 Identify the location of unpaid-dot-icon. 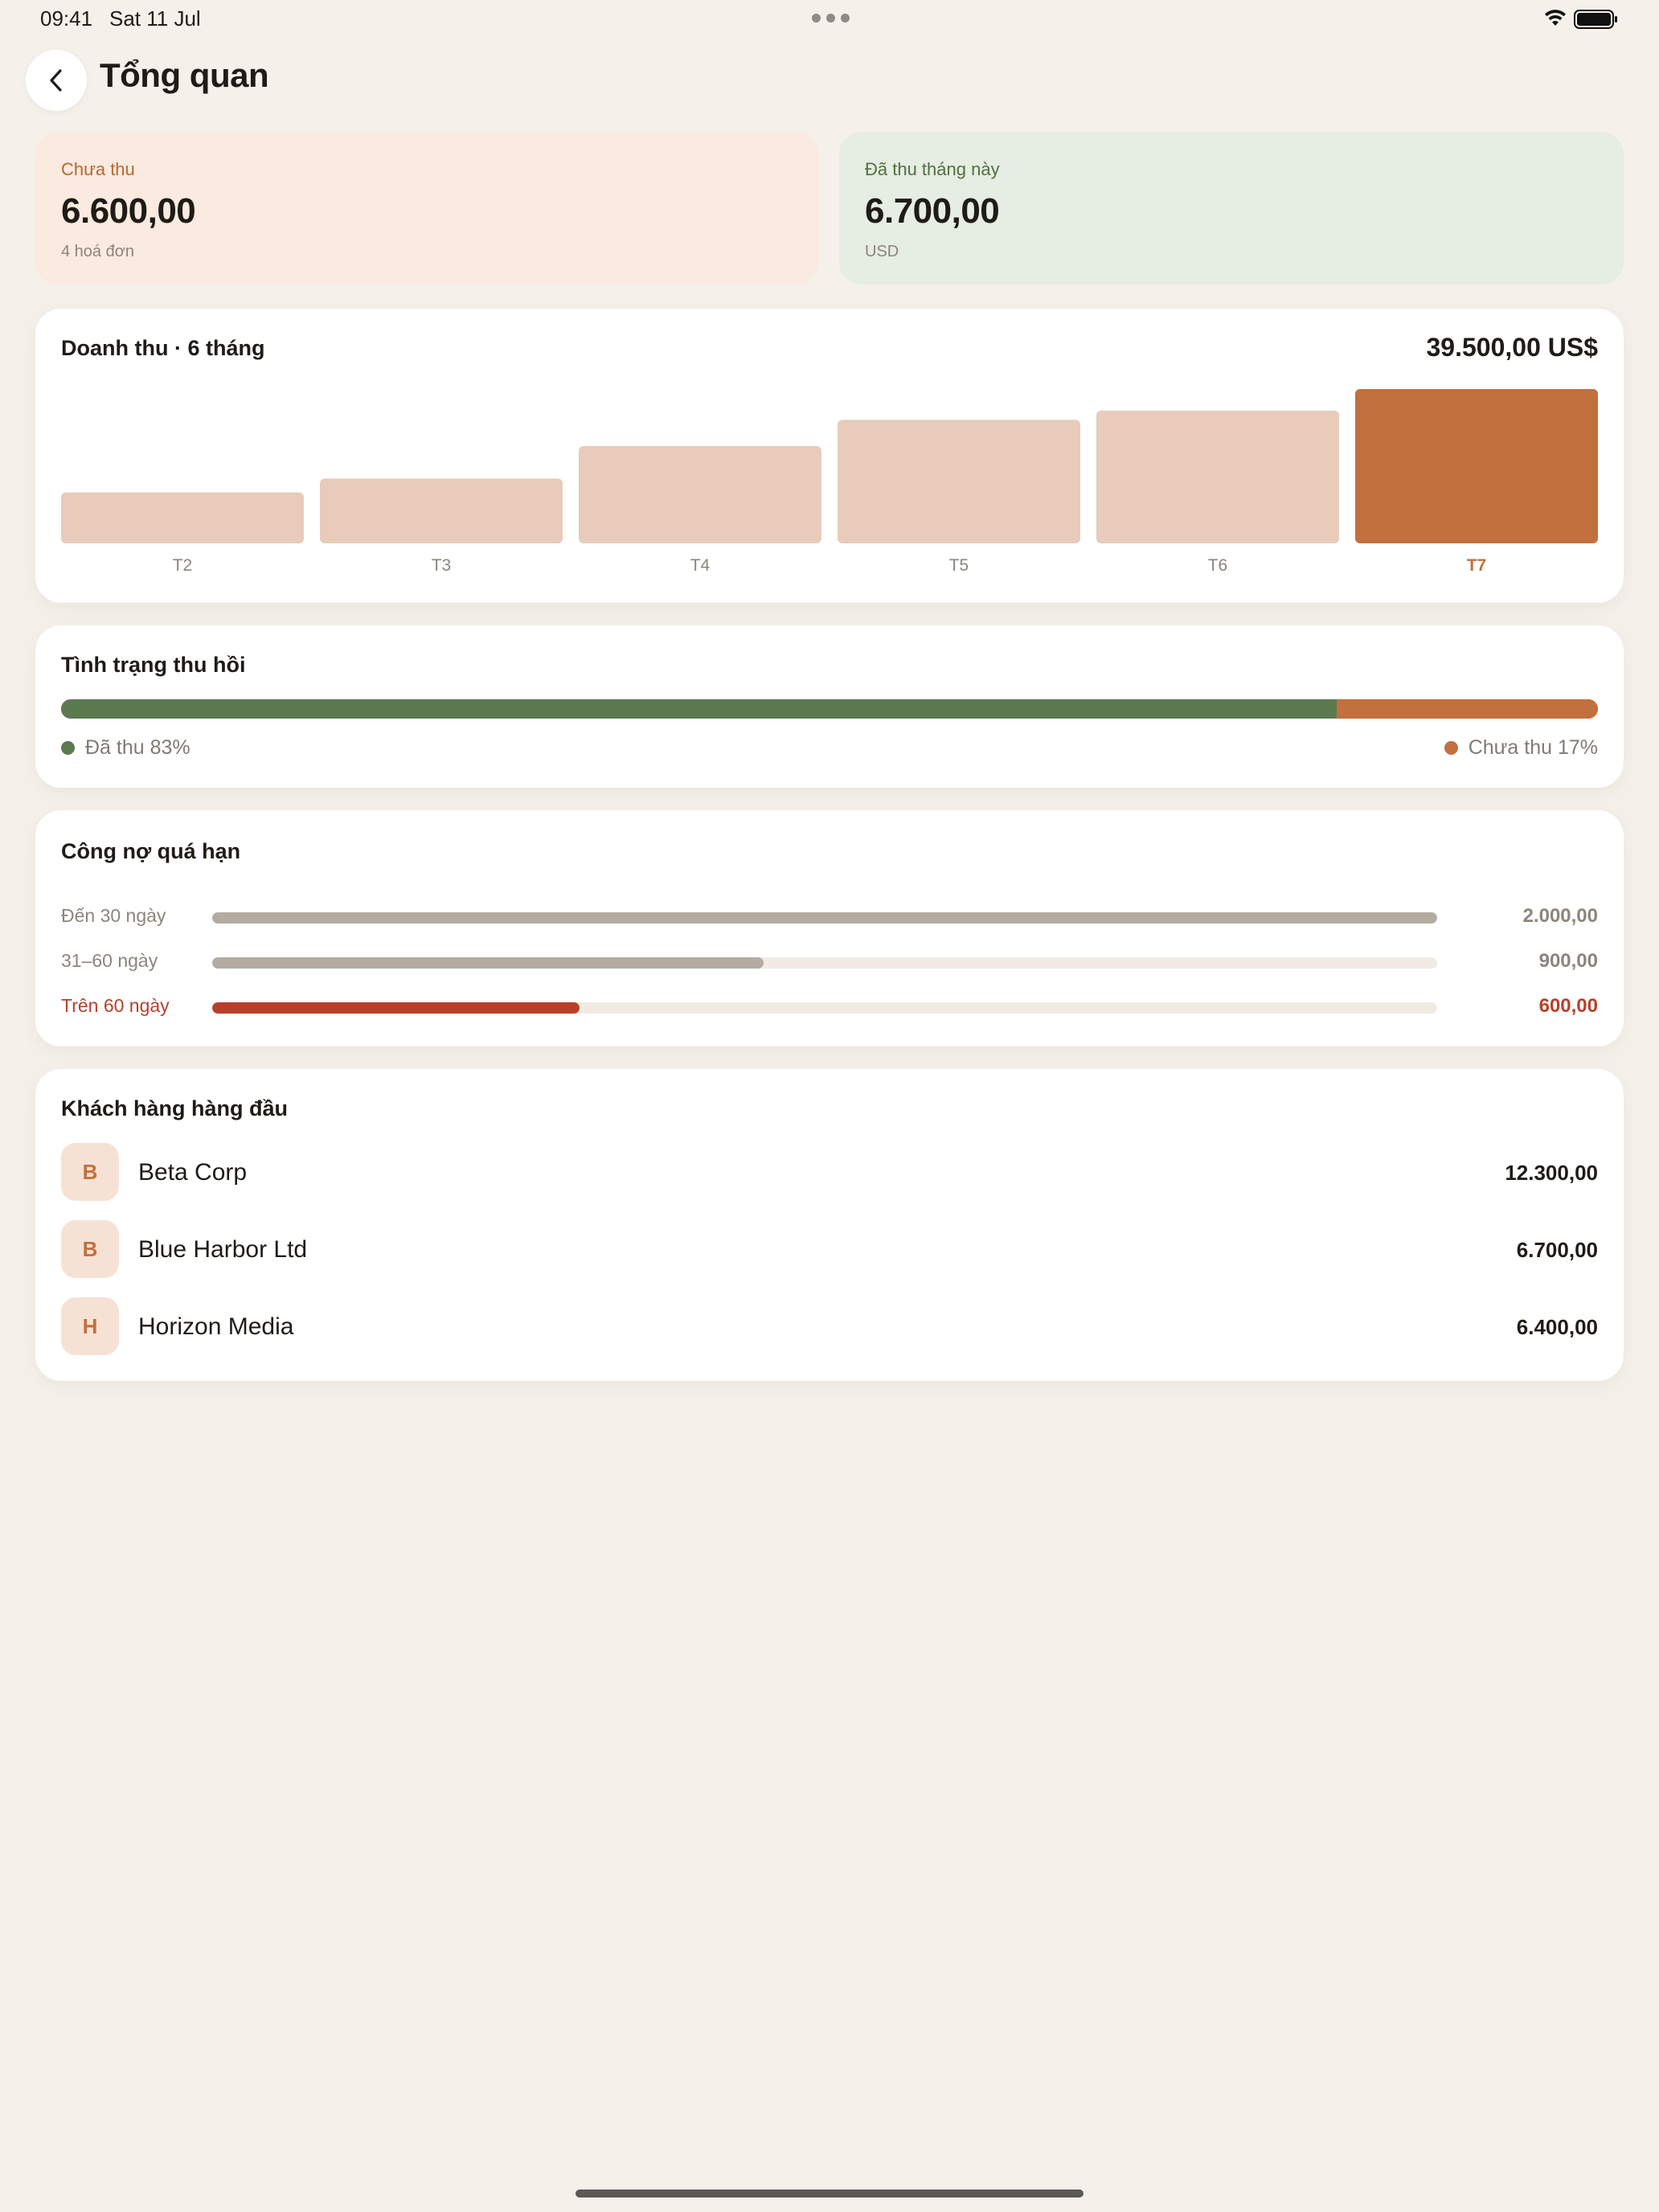
(1451, 748).